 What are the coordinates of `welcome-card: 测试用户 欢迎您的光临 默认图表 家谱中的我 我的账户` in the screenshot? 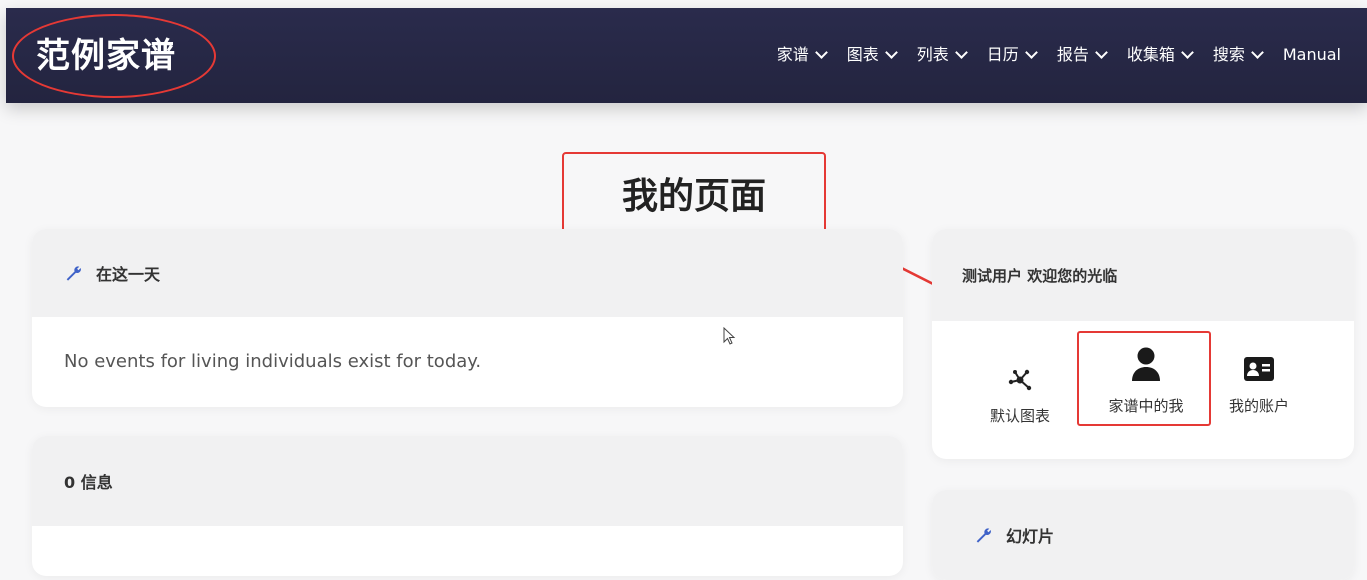 It's located at (1143, 344).